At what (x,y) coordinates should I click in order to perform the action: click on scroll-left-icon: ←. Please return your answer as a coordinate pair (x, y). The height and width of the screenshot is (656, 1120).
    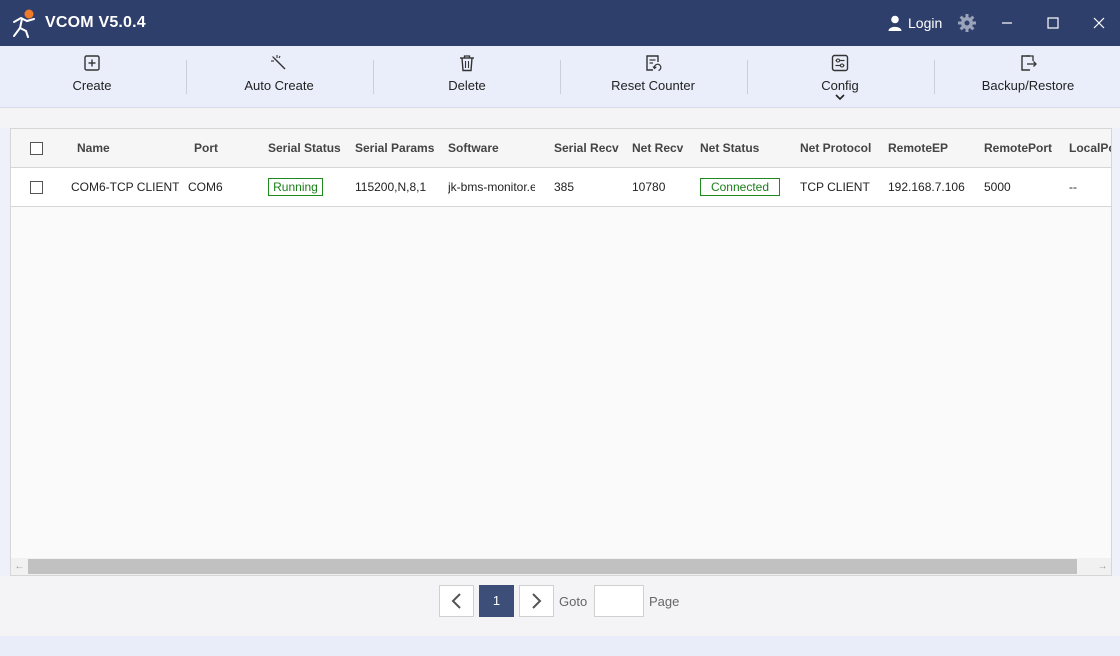
    Looking at the image, I should click on (19, 566).